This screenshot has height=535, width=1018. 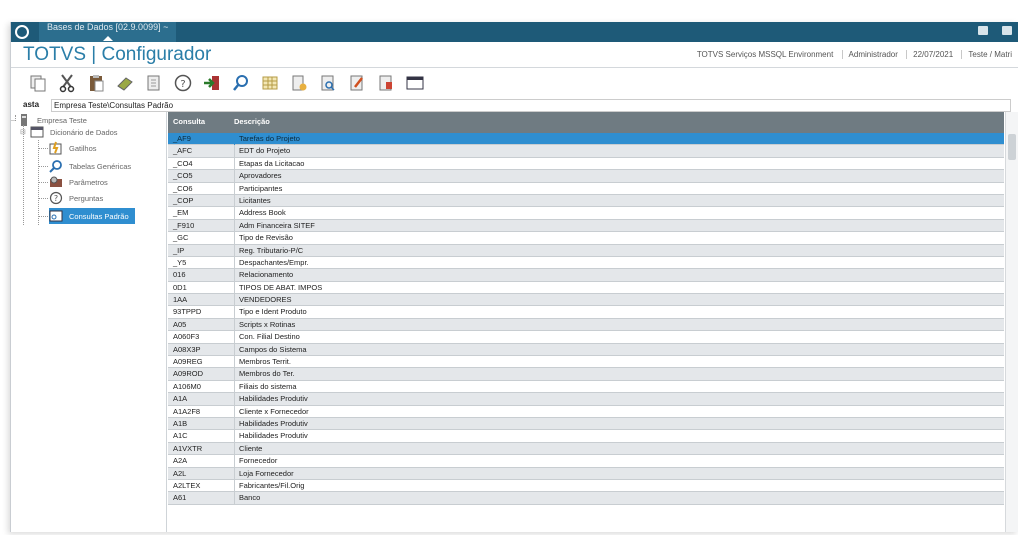 What do you see at coordinates (31, 104) in the screenshot?
I see `path-bar-label: asta` at bounding box center [31, 104].